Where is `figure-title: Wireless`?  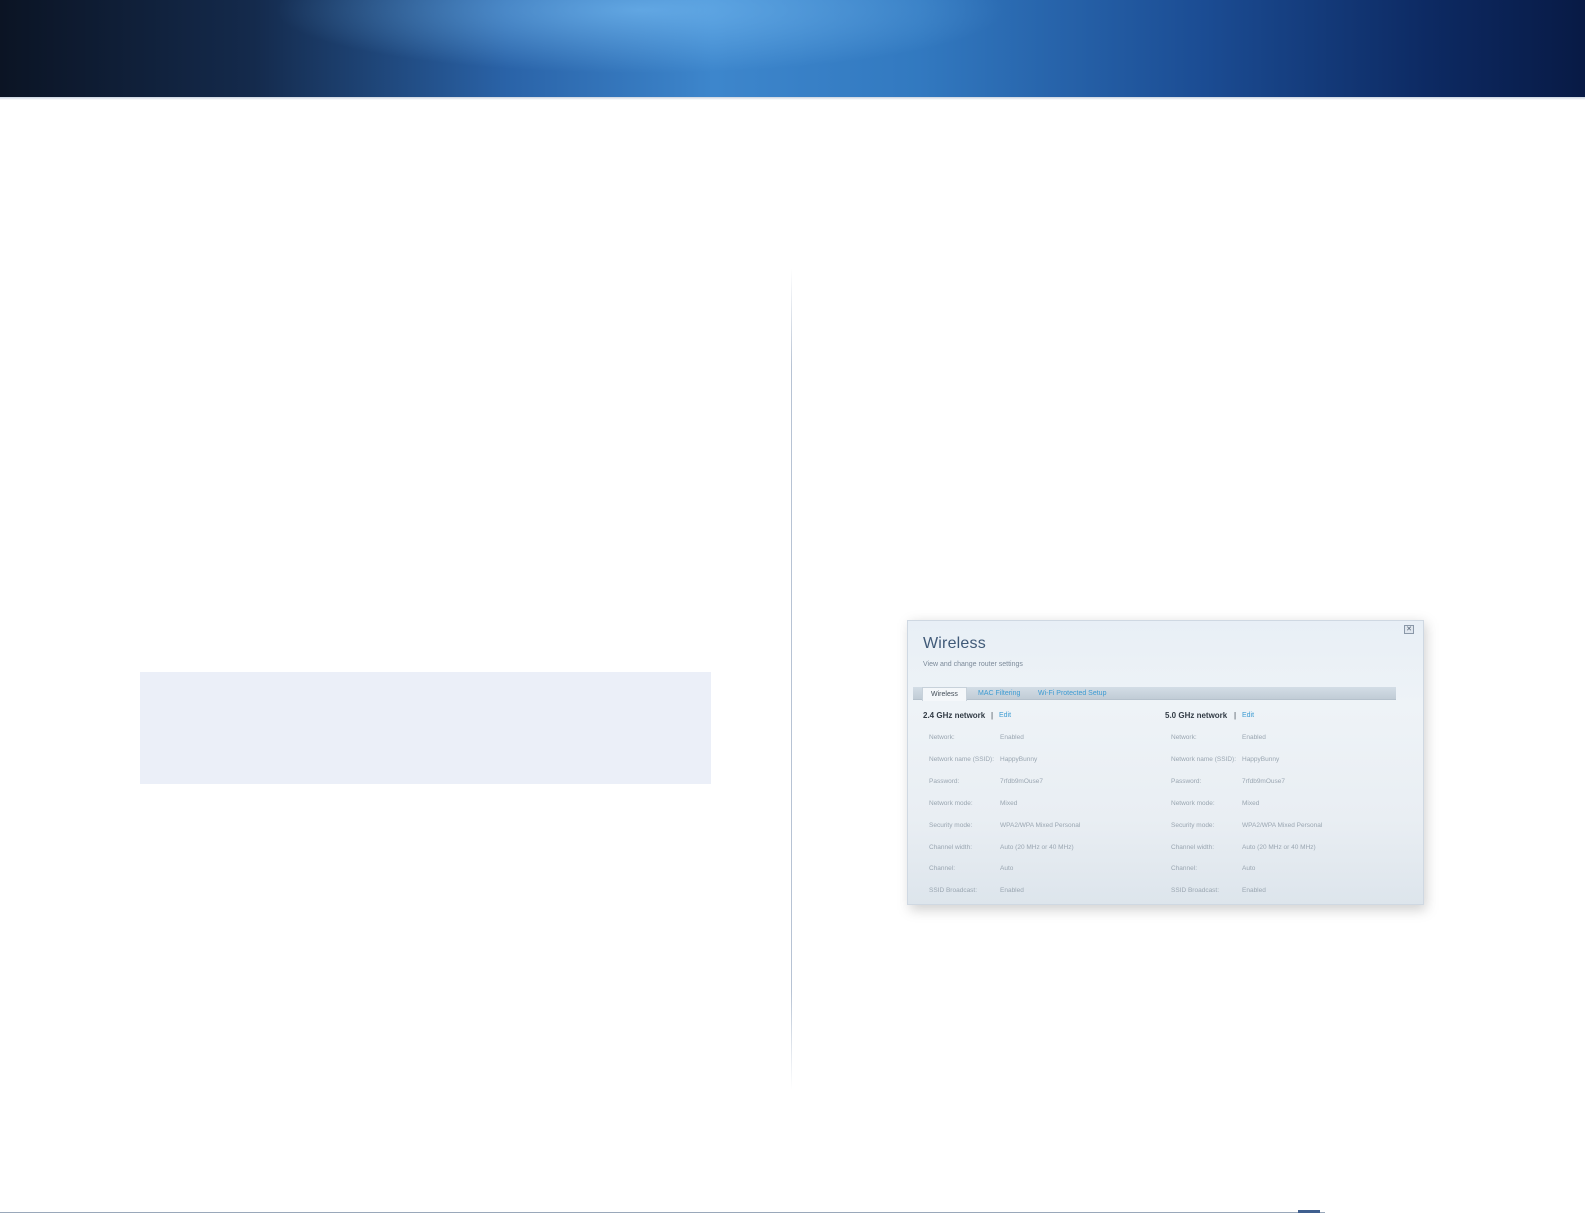
figure-title: Wireless is located at coordinates (954, 643).